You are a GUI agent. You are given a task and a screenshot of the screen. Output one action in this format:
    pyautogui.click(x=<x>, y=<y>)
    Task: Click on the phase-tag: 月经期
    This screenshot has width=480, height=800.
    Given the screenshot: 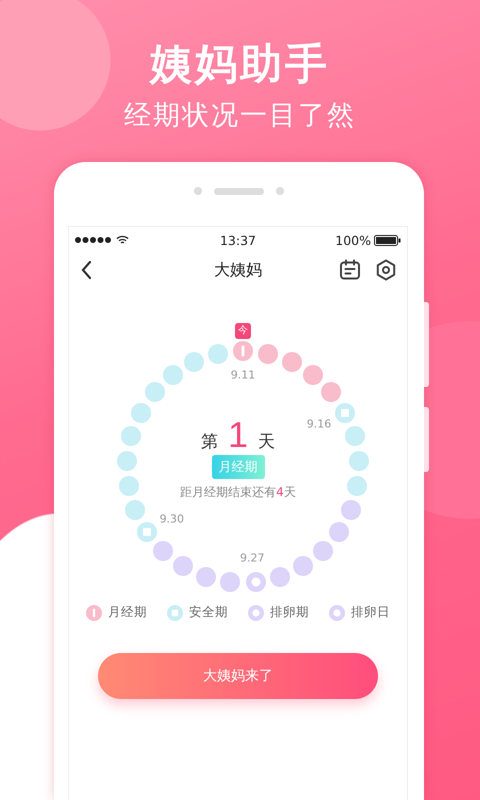 What is the action you would take?
    pyautogui.click(x=238, y=467)
    